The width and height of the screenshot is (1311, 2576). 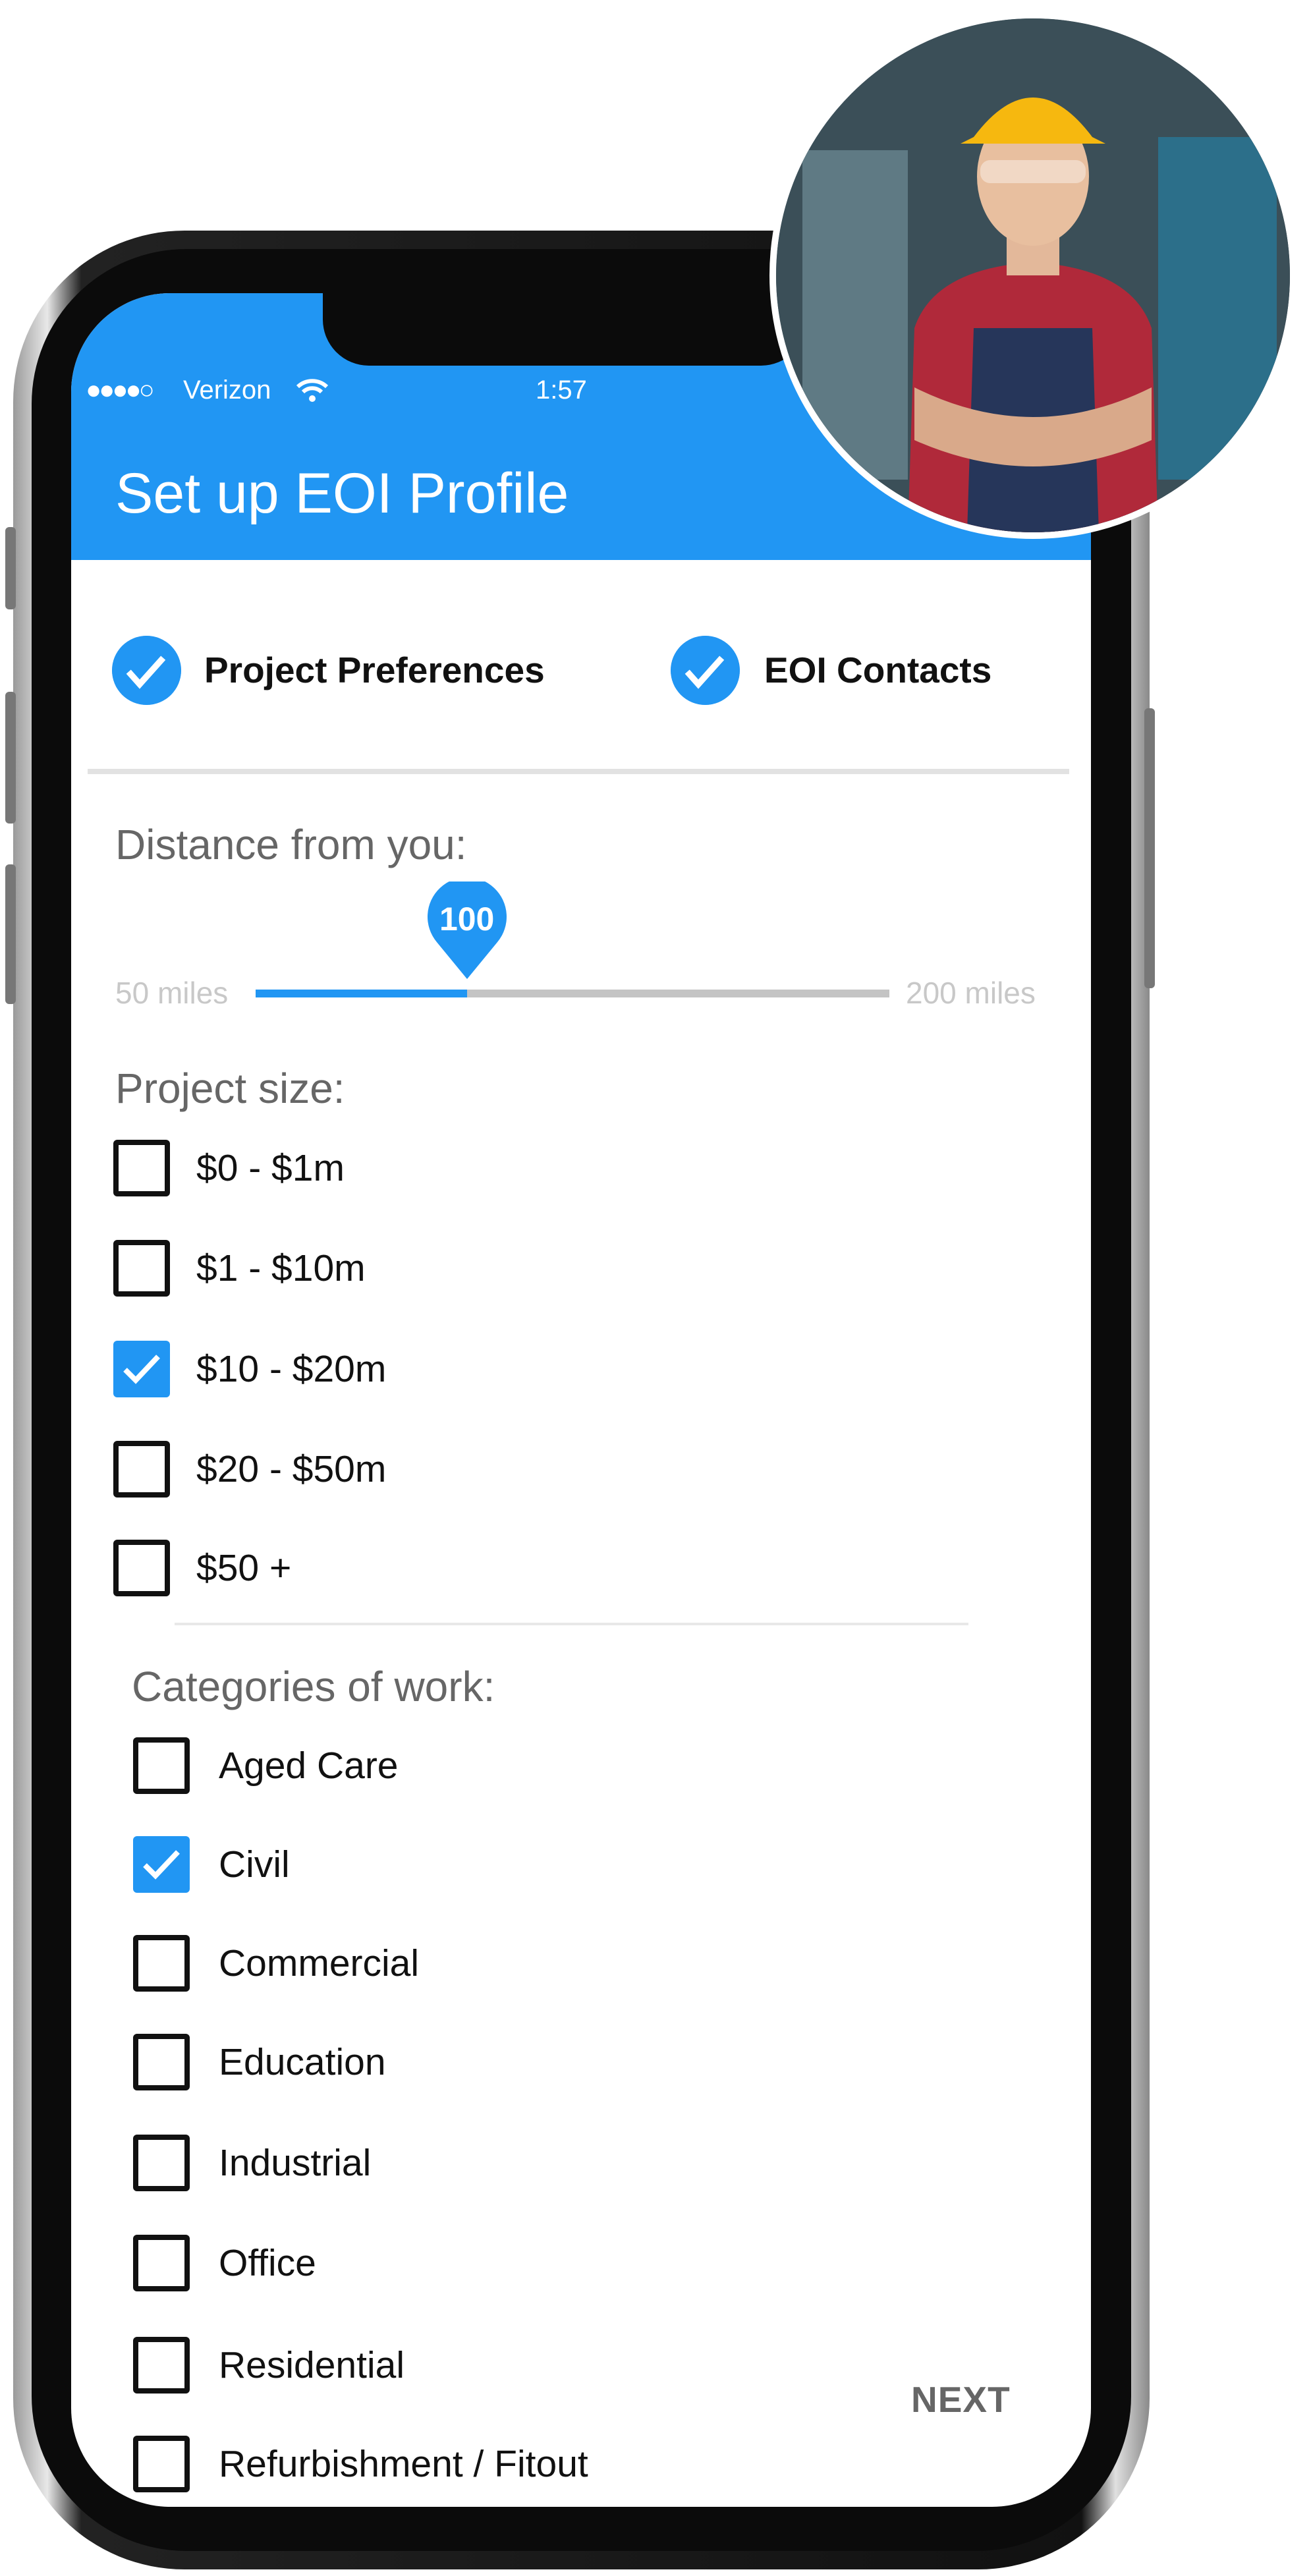 What do you see at coordinates (281, 1268) in the screenshot?
I see `checkbox-label: $1 - $10m` at bounding box center [281, 1268].